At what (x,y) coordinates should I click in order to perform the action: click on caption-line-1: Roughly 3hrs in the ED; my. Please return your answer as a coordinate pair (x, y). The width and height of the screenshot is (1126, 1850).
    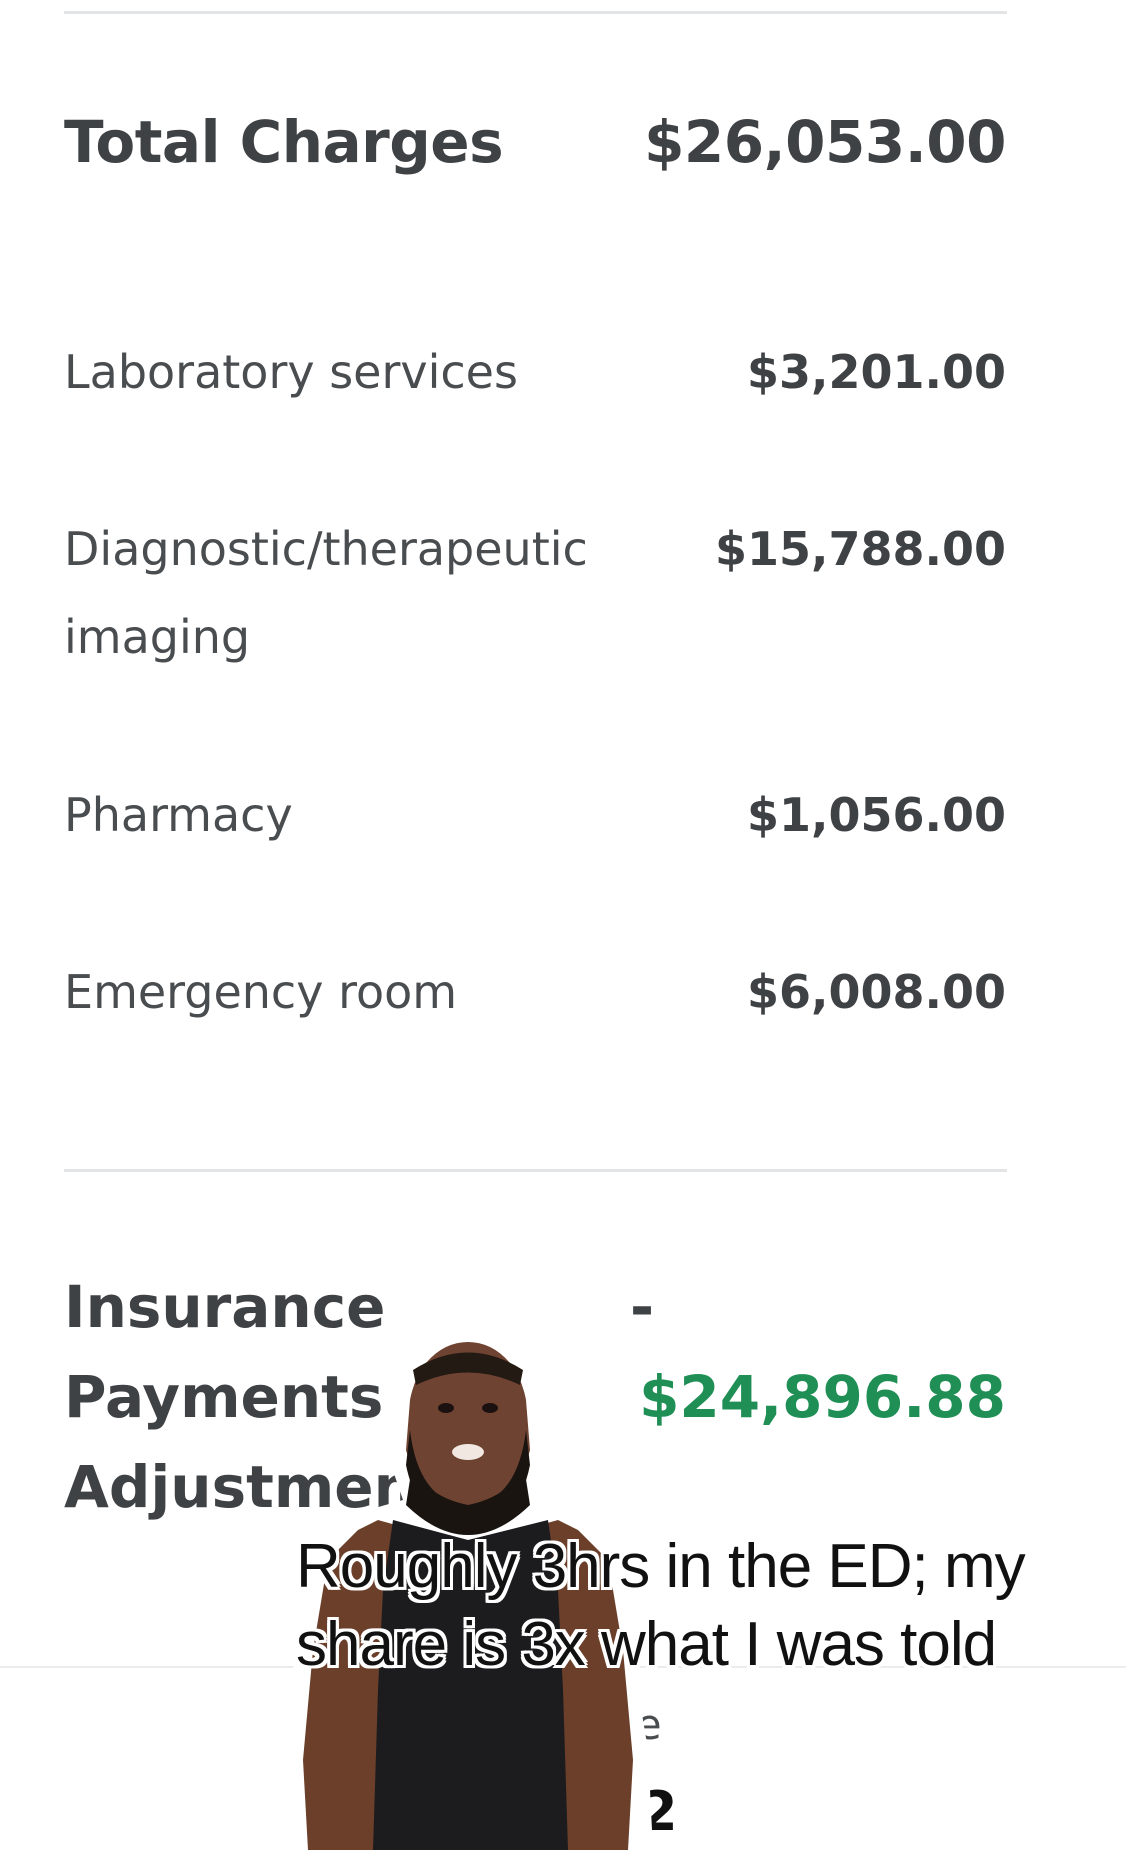
    Looking at the image, I should click on (661, 1566).